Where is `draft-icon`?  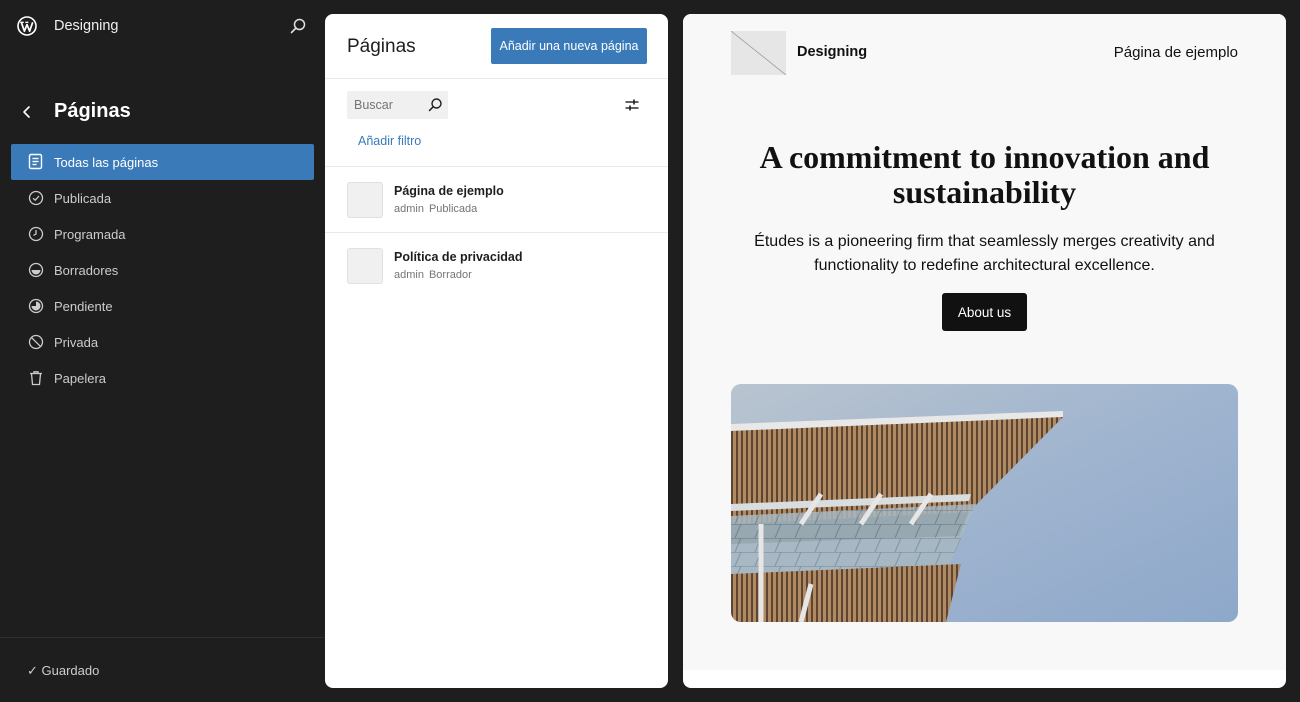
draft-icon is located at coordinates (36, 270).